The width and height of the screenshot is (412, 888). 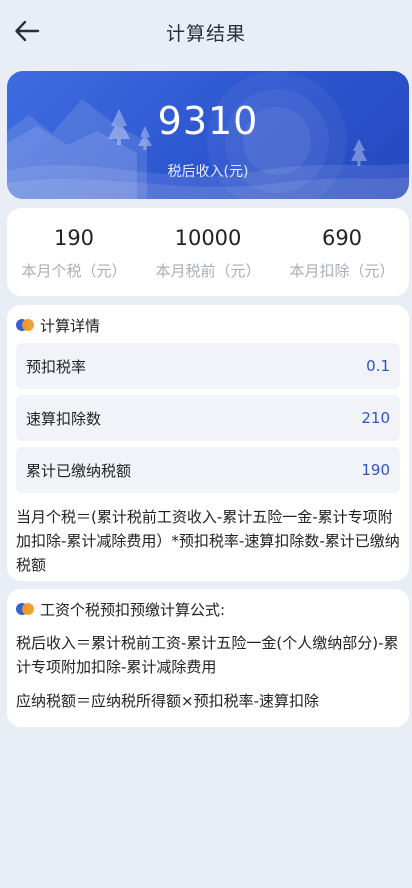 What do you see at coordinates (64, 418) in the screenshot?
I see `detail-row-label: 速算扣除数` at bounding box center [64, 418].